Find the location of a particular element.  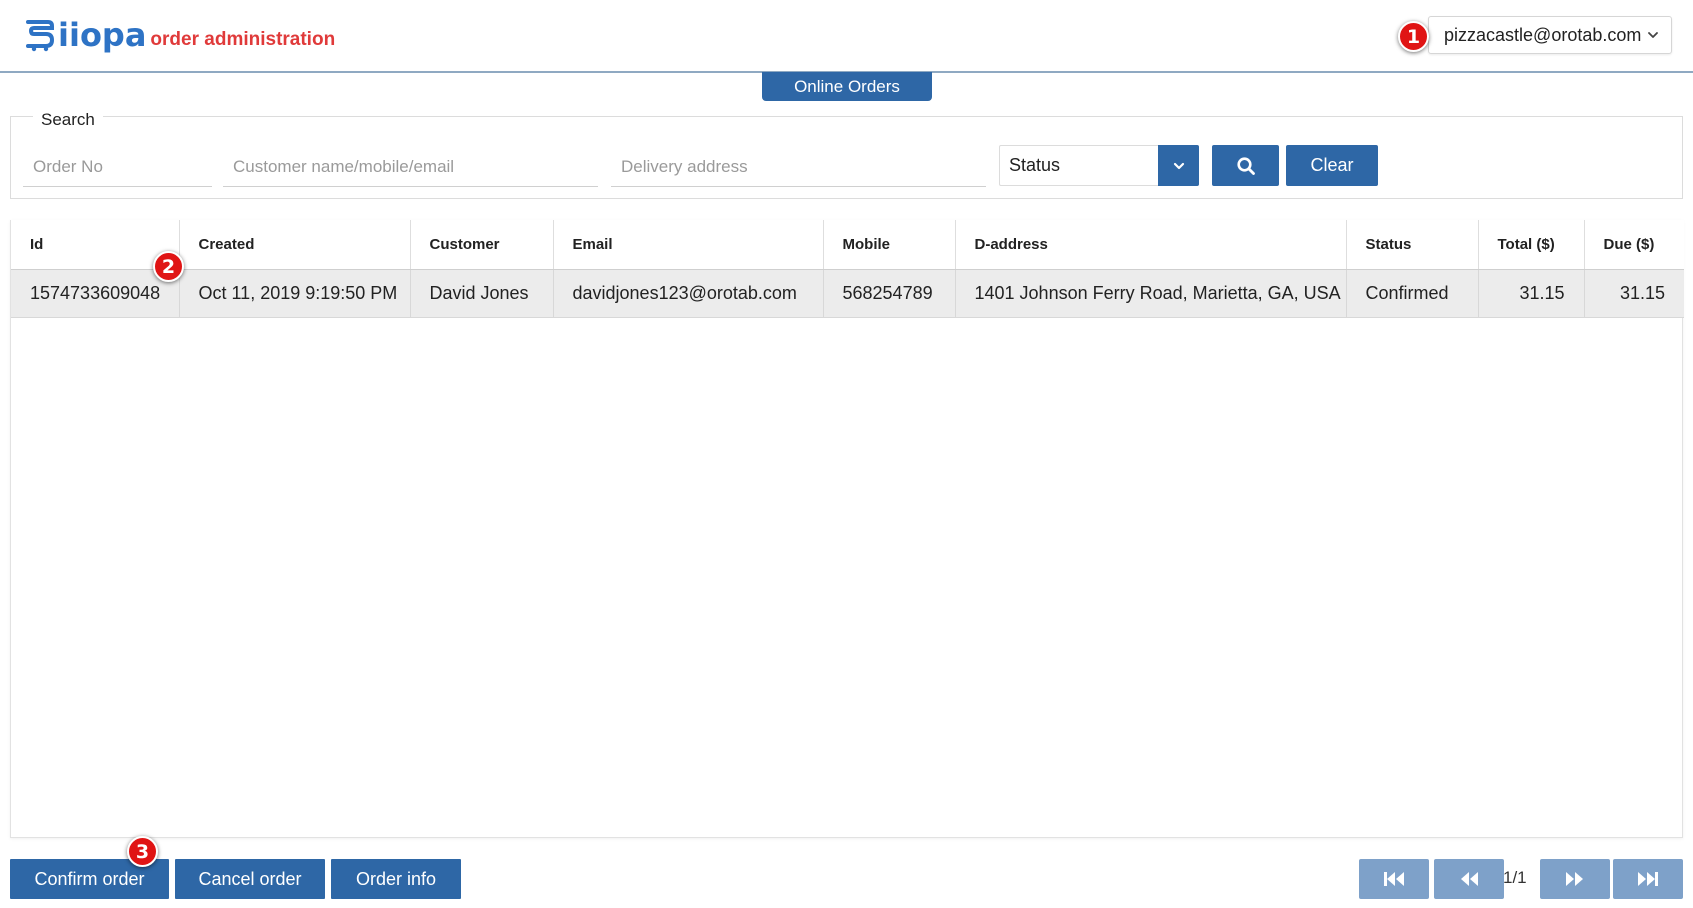

column-header-status: Status is located at coordinates (1412, 245).